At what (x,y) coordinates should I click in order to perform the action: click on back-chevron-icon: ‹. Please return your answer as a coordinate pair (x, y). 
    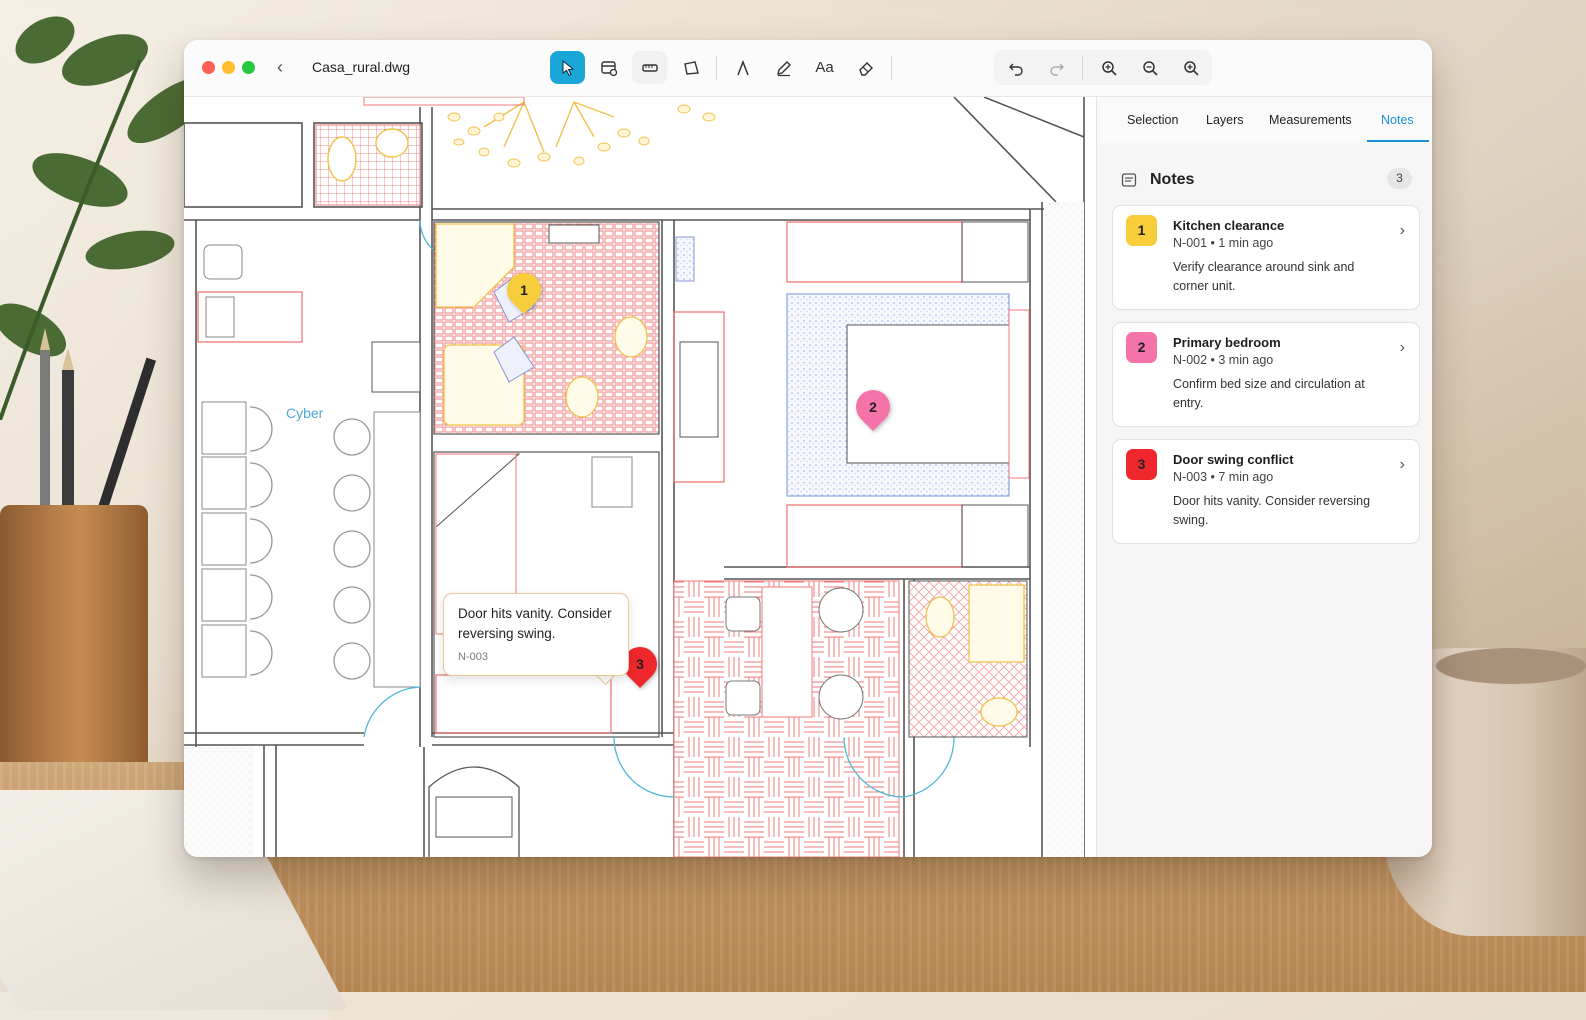
    Looking at the image, I should click on (280, 67).